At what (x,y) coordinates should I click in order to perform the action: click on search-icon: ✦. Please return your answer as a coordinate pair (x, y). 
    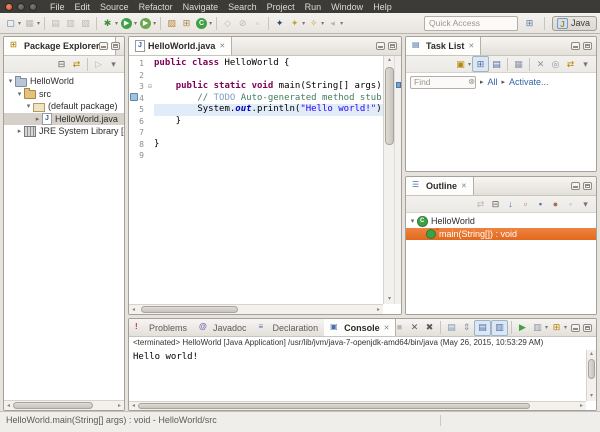
    Looking at the image, I should click on (279, 23).